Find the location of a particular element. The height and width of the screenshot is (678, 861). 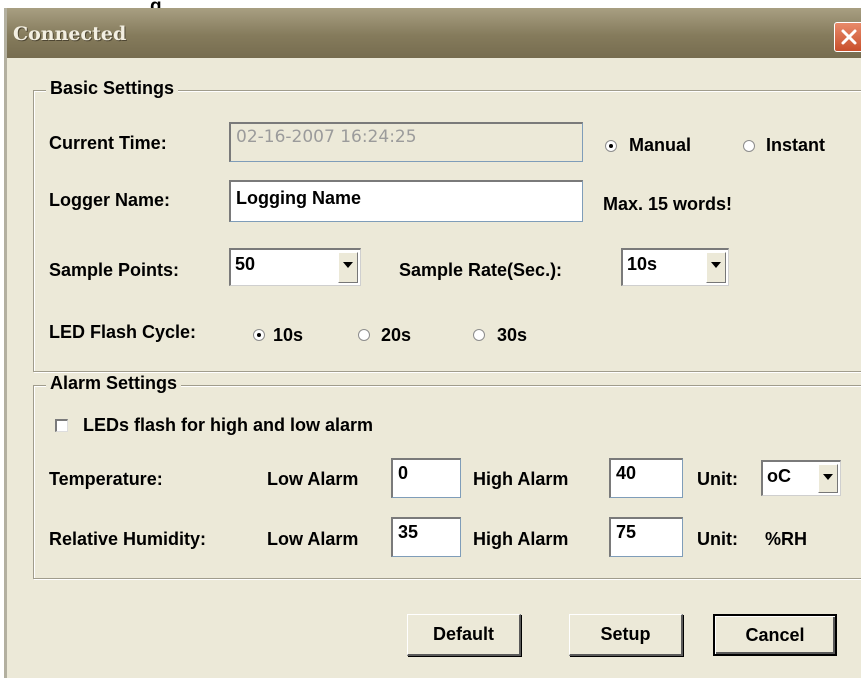

humidity-high-alarm-input: 75 is located at coordinates (646, 537).